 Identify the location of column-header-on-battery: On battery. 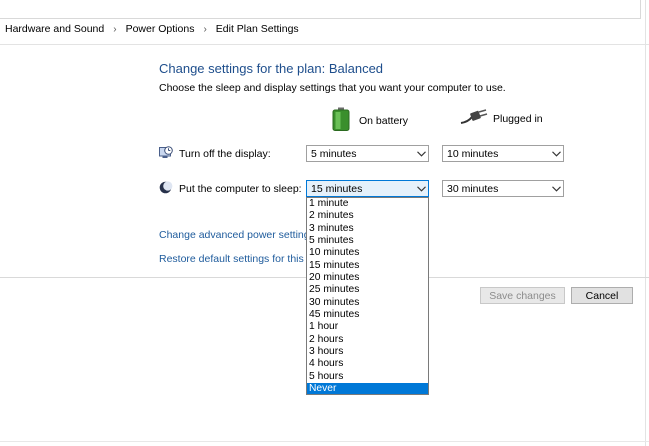
(369, 120).